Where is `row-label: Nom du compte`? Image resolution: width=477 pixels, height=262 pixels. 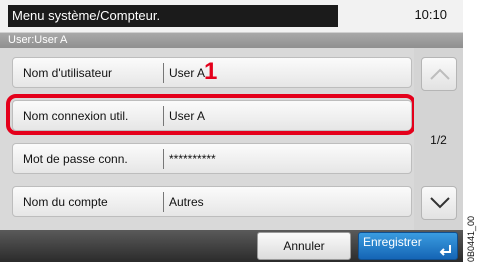
row-label: Nom du compte is located at coordinates (65, 202).